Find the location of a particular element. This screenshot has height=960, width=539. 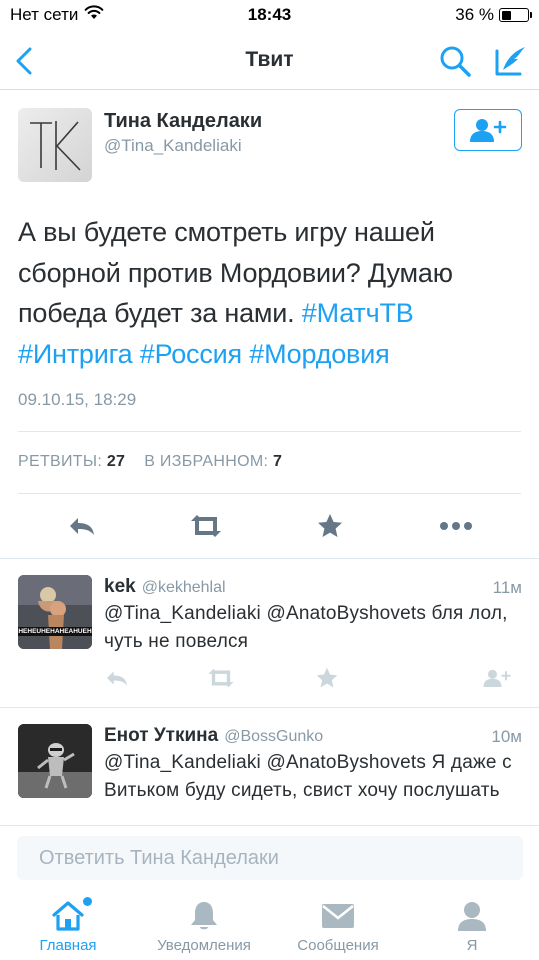

reply-avatar: HEHEUHEHAHEAHUEH is located at coordinates (55, 612).